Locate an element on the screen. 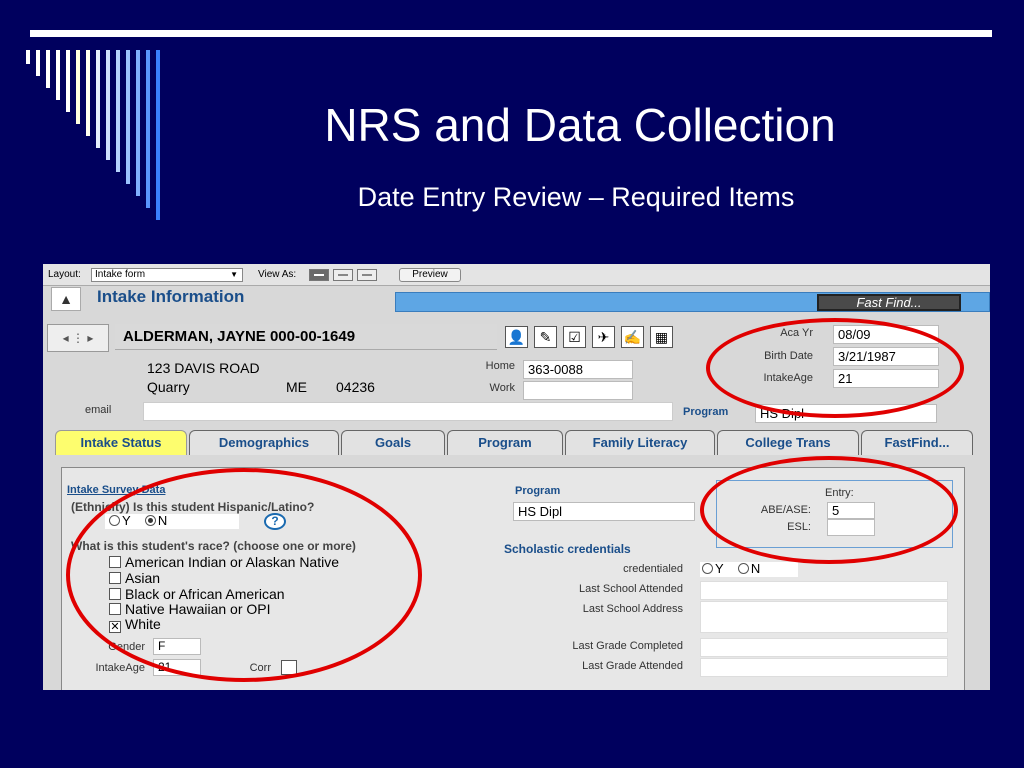 This screenshot has width=1024, height=768. zip-field: 04236 is located at coordinates (355, 387).